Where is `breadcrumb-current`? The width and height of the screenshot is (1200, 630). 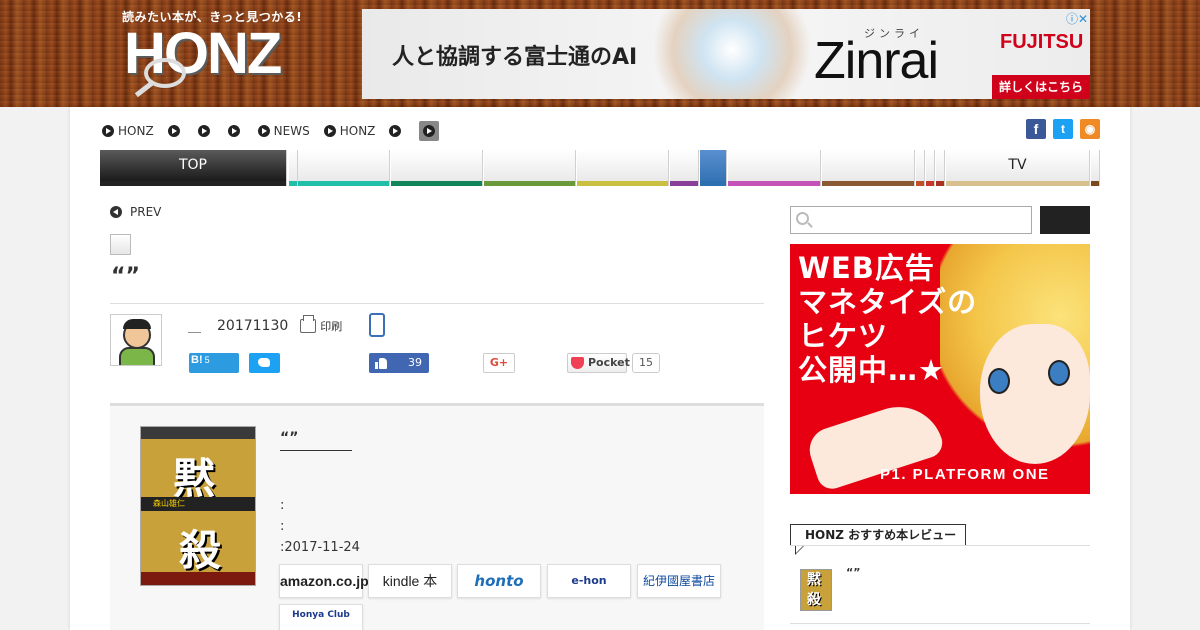
breadcrumb-current is located at coordinates (429, 131).